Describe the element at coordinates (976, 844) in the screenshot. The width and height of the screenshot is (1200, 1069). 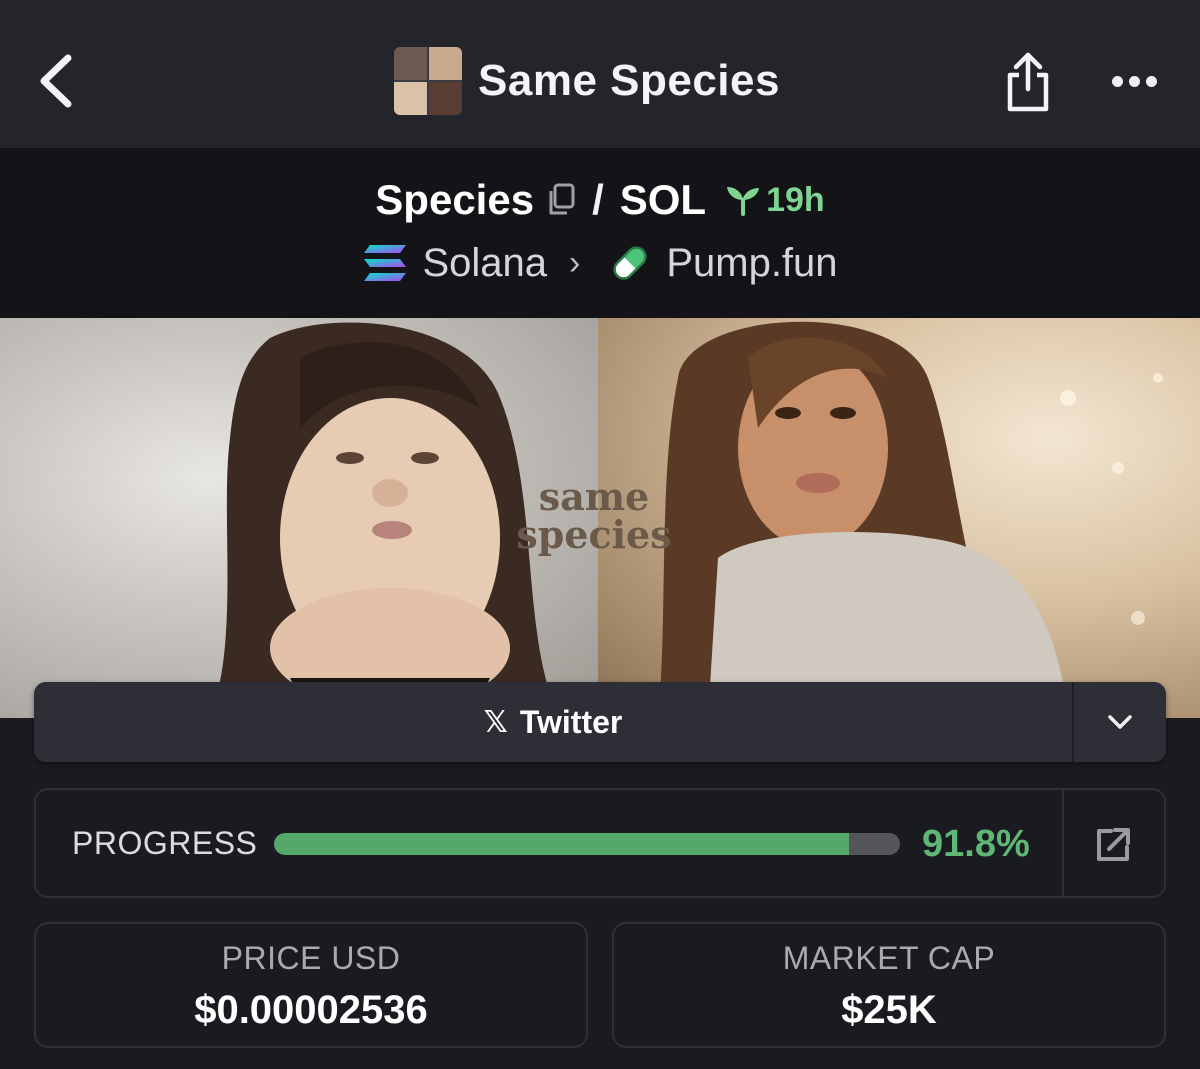
I see `progress-value: 91.8%` at that location.